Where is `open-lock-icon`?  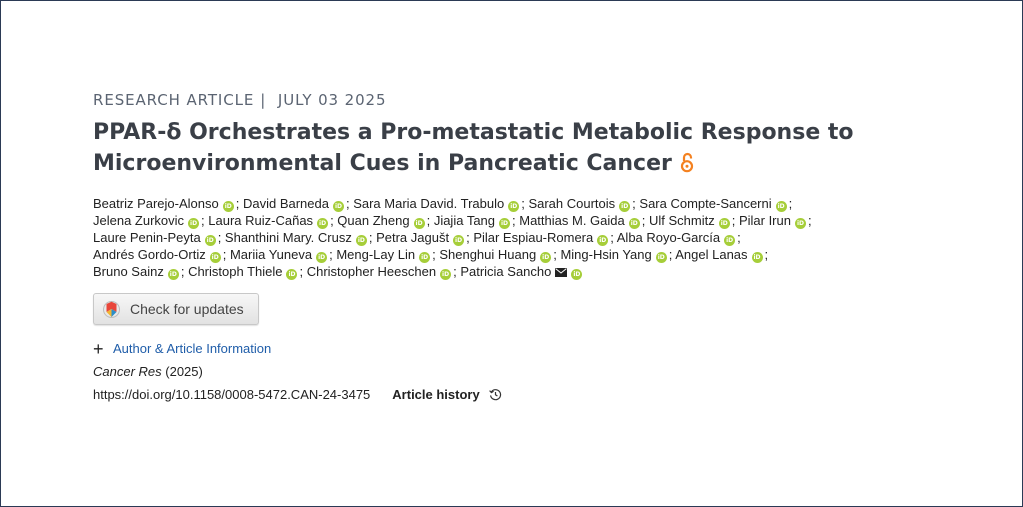 open-lock-icon is located at coordinates (687, 166).